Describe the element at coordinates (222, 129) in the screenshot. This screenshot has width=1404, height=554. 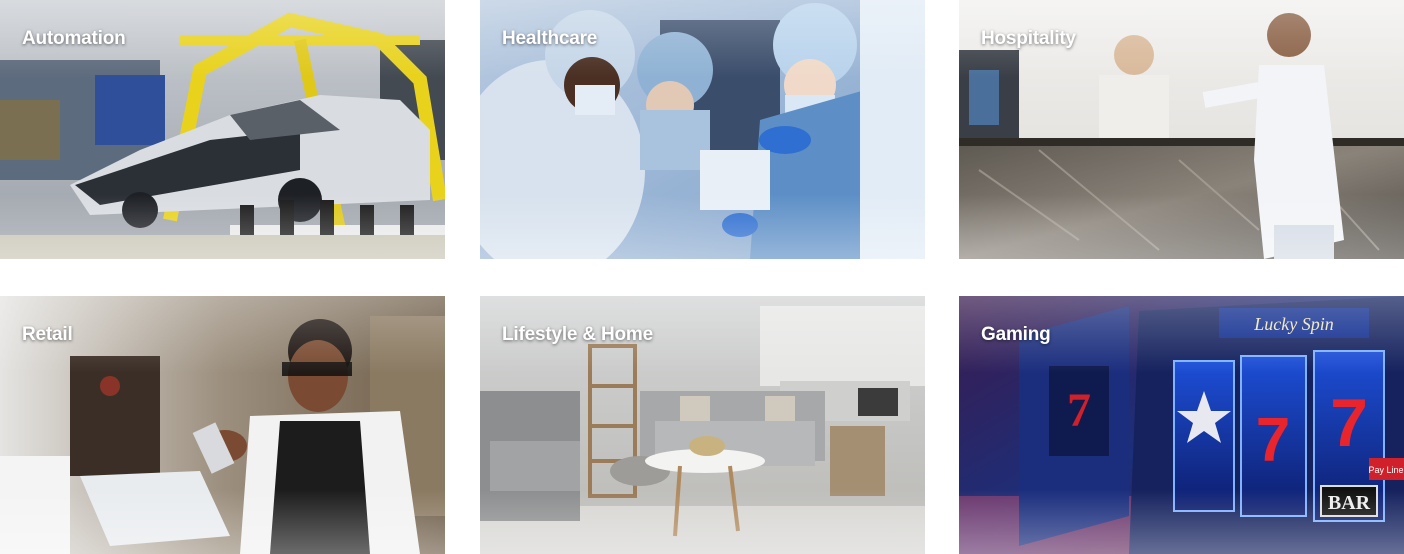
I see `tile-automation: Automation` at that location.